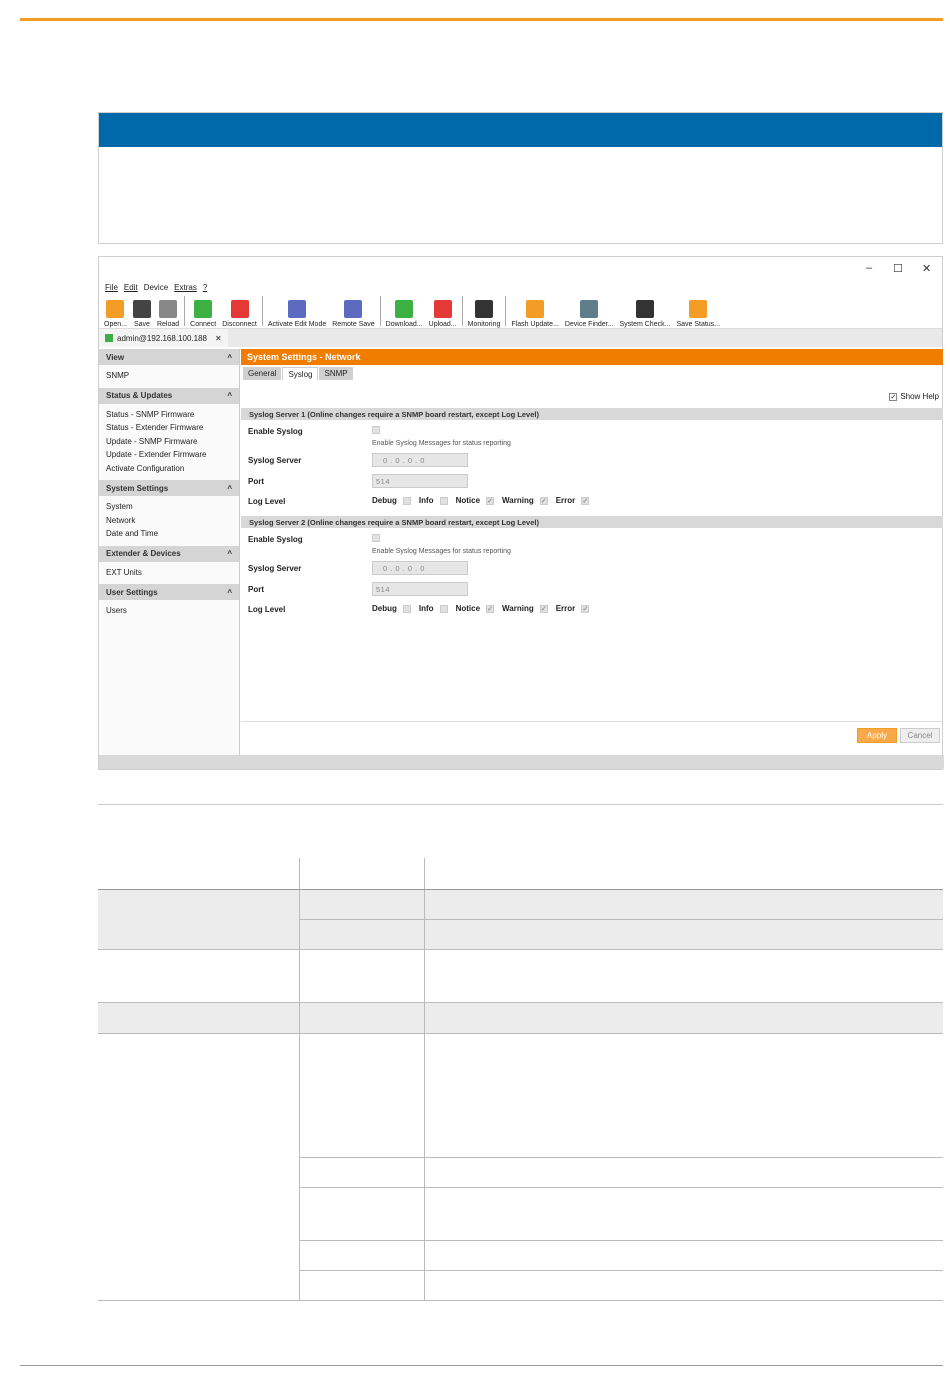 The width and height of the screenshot is (950, 1387). Describe the element at coordinates (169, 611) in the screenshot. I see `sidebar-item: Users` at that location.